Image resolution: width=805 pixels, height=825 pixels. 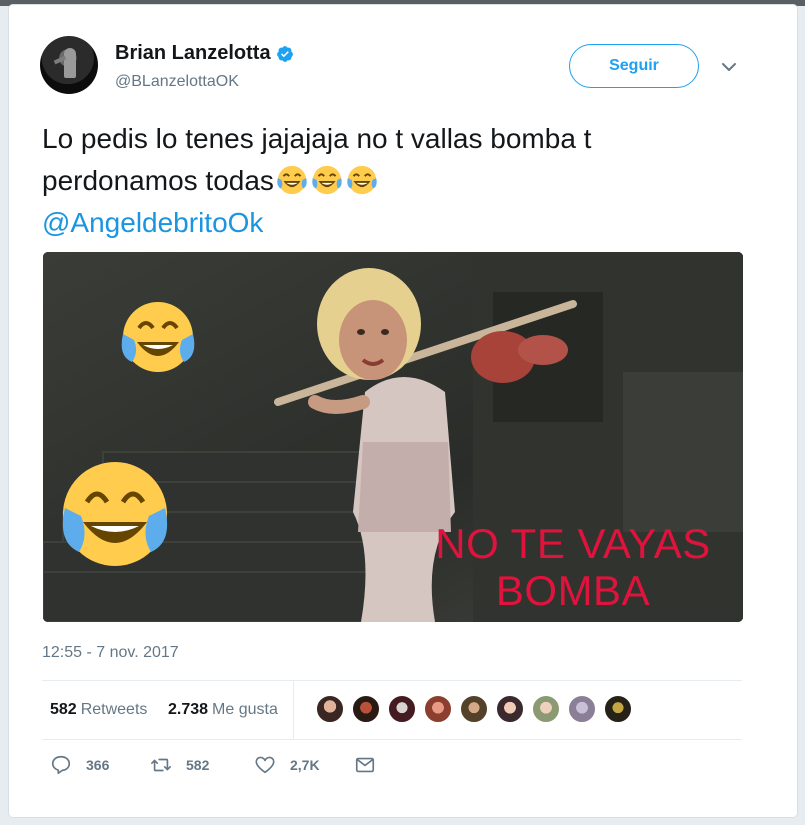 What do you see at coordinates (188, 709) in the screenshot?
I see `likes-stat-count: 2.738` at bounding box center [188, 709].